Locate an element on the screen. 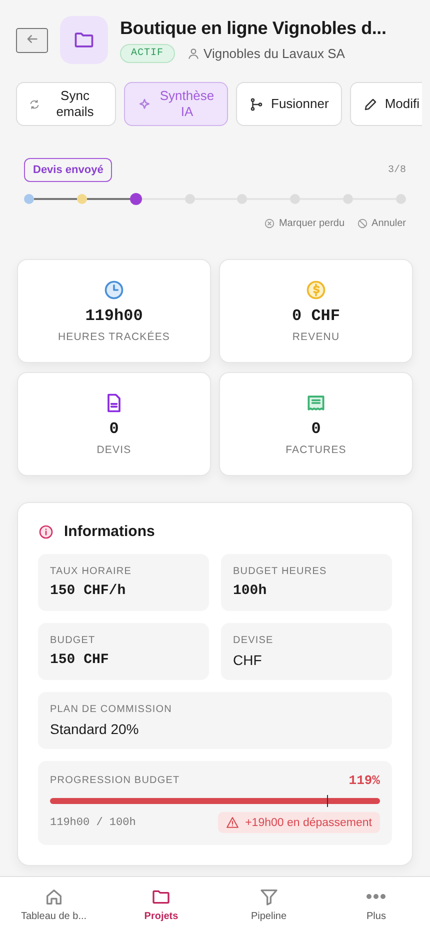 This screenshot has height=932, width=430. field-label: BUDGET HEURES is located at coordinates (280, 571).